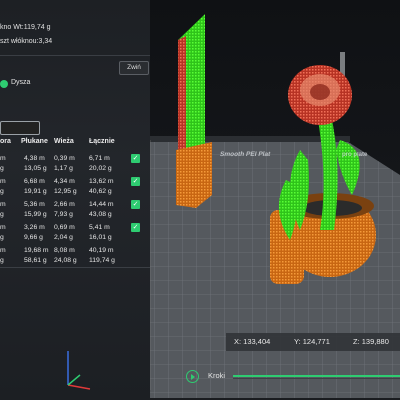 The image size is (400, 400). I want to click on steps-slider, so click(316, 376).